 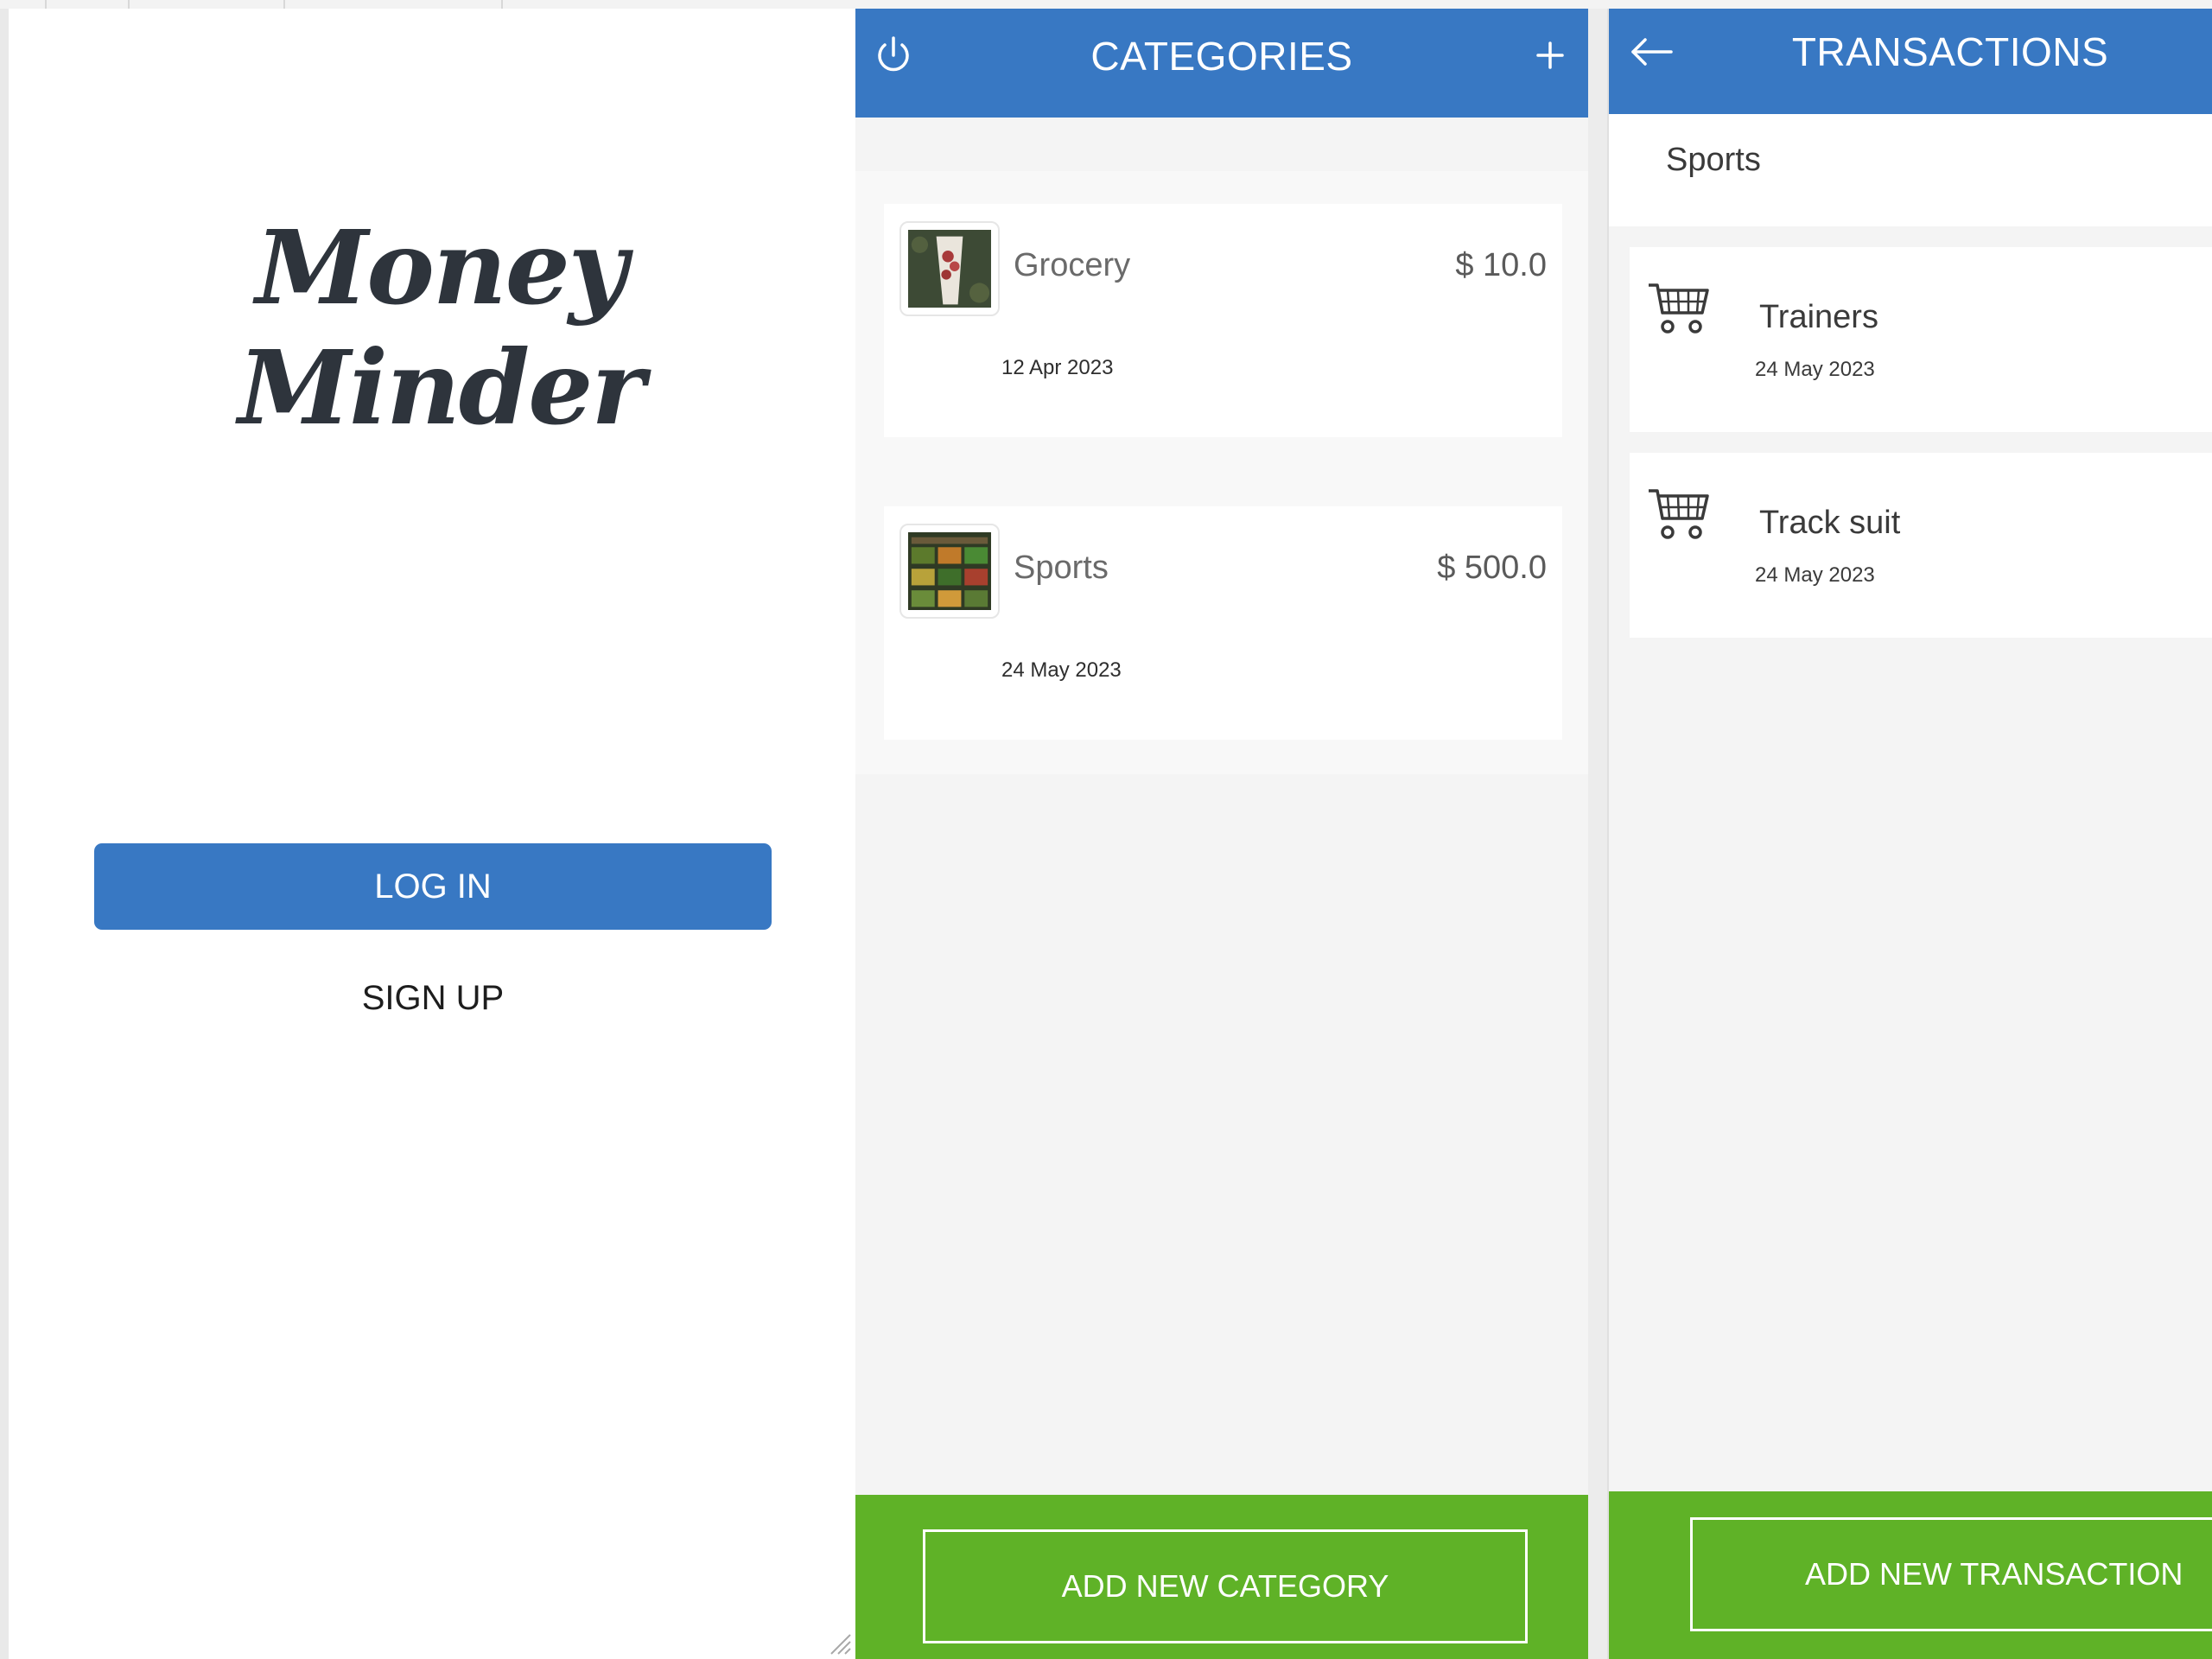 I want to click on page-title: CATEGORIES, so click(x=1221, y=56).